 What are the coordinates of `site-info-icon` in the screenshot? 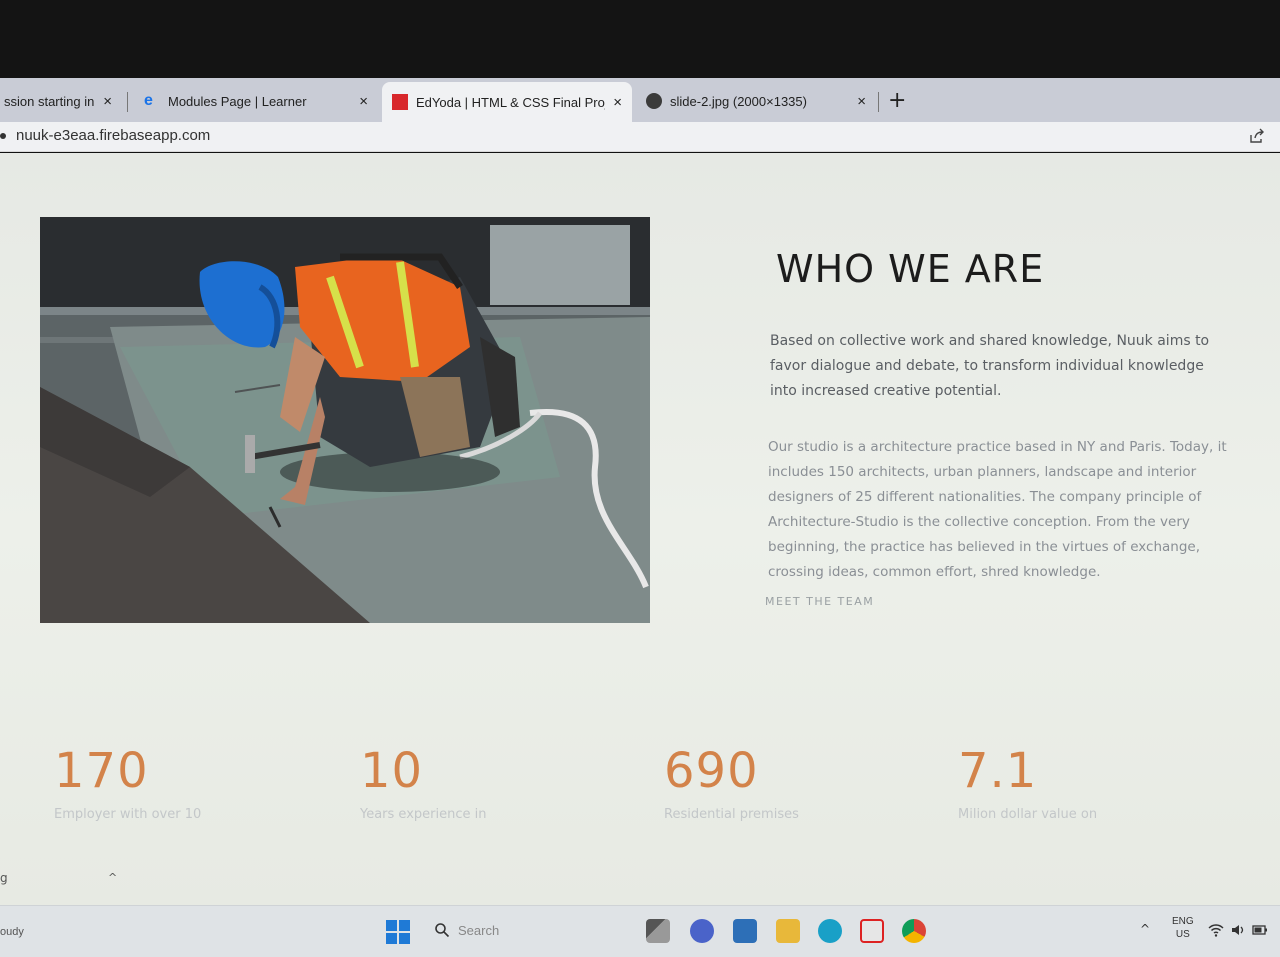 It's located at (3, 136).